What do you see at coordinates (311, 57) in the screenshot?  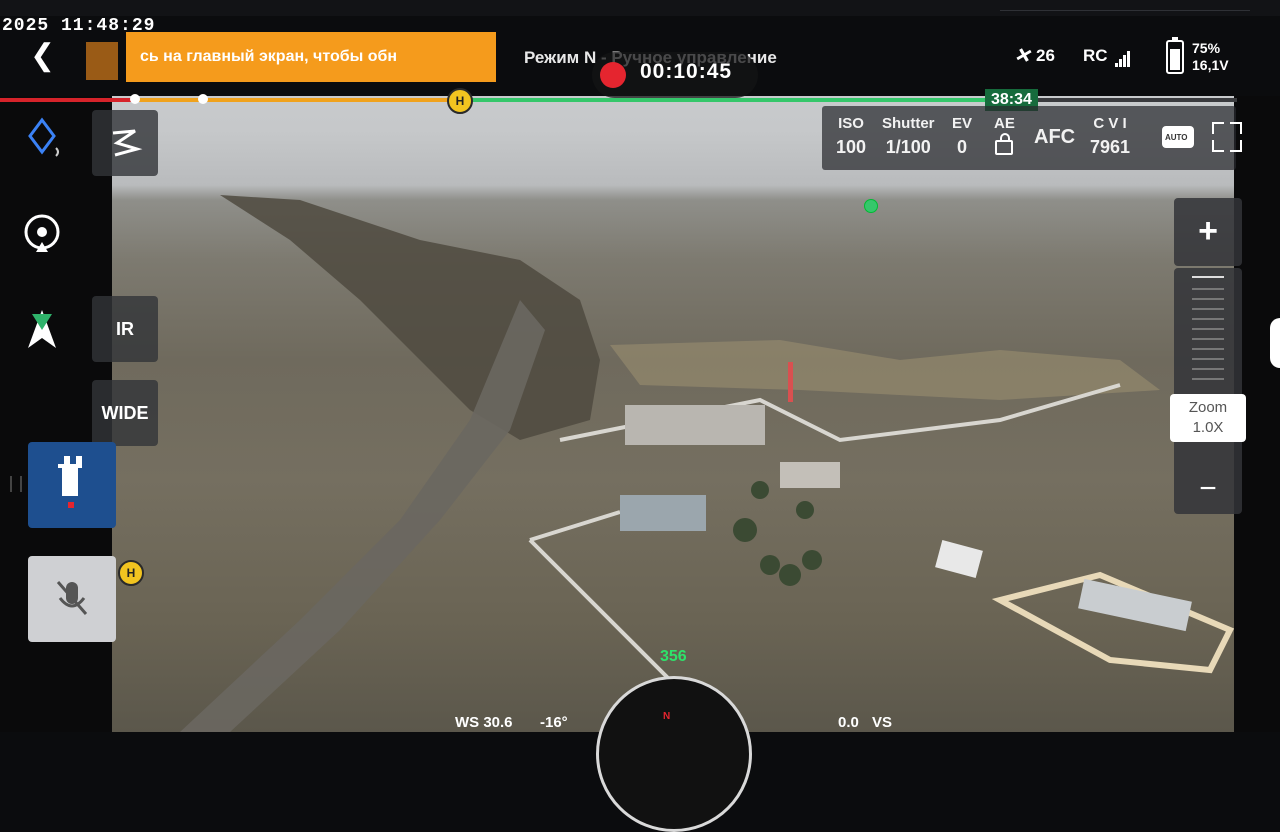 I see `notification-banner: сь на главный экран, чтобы обн` at bounding box center [311, 57].